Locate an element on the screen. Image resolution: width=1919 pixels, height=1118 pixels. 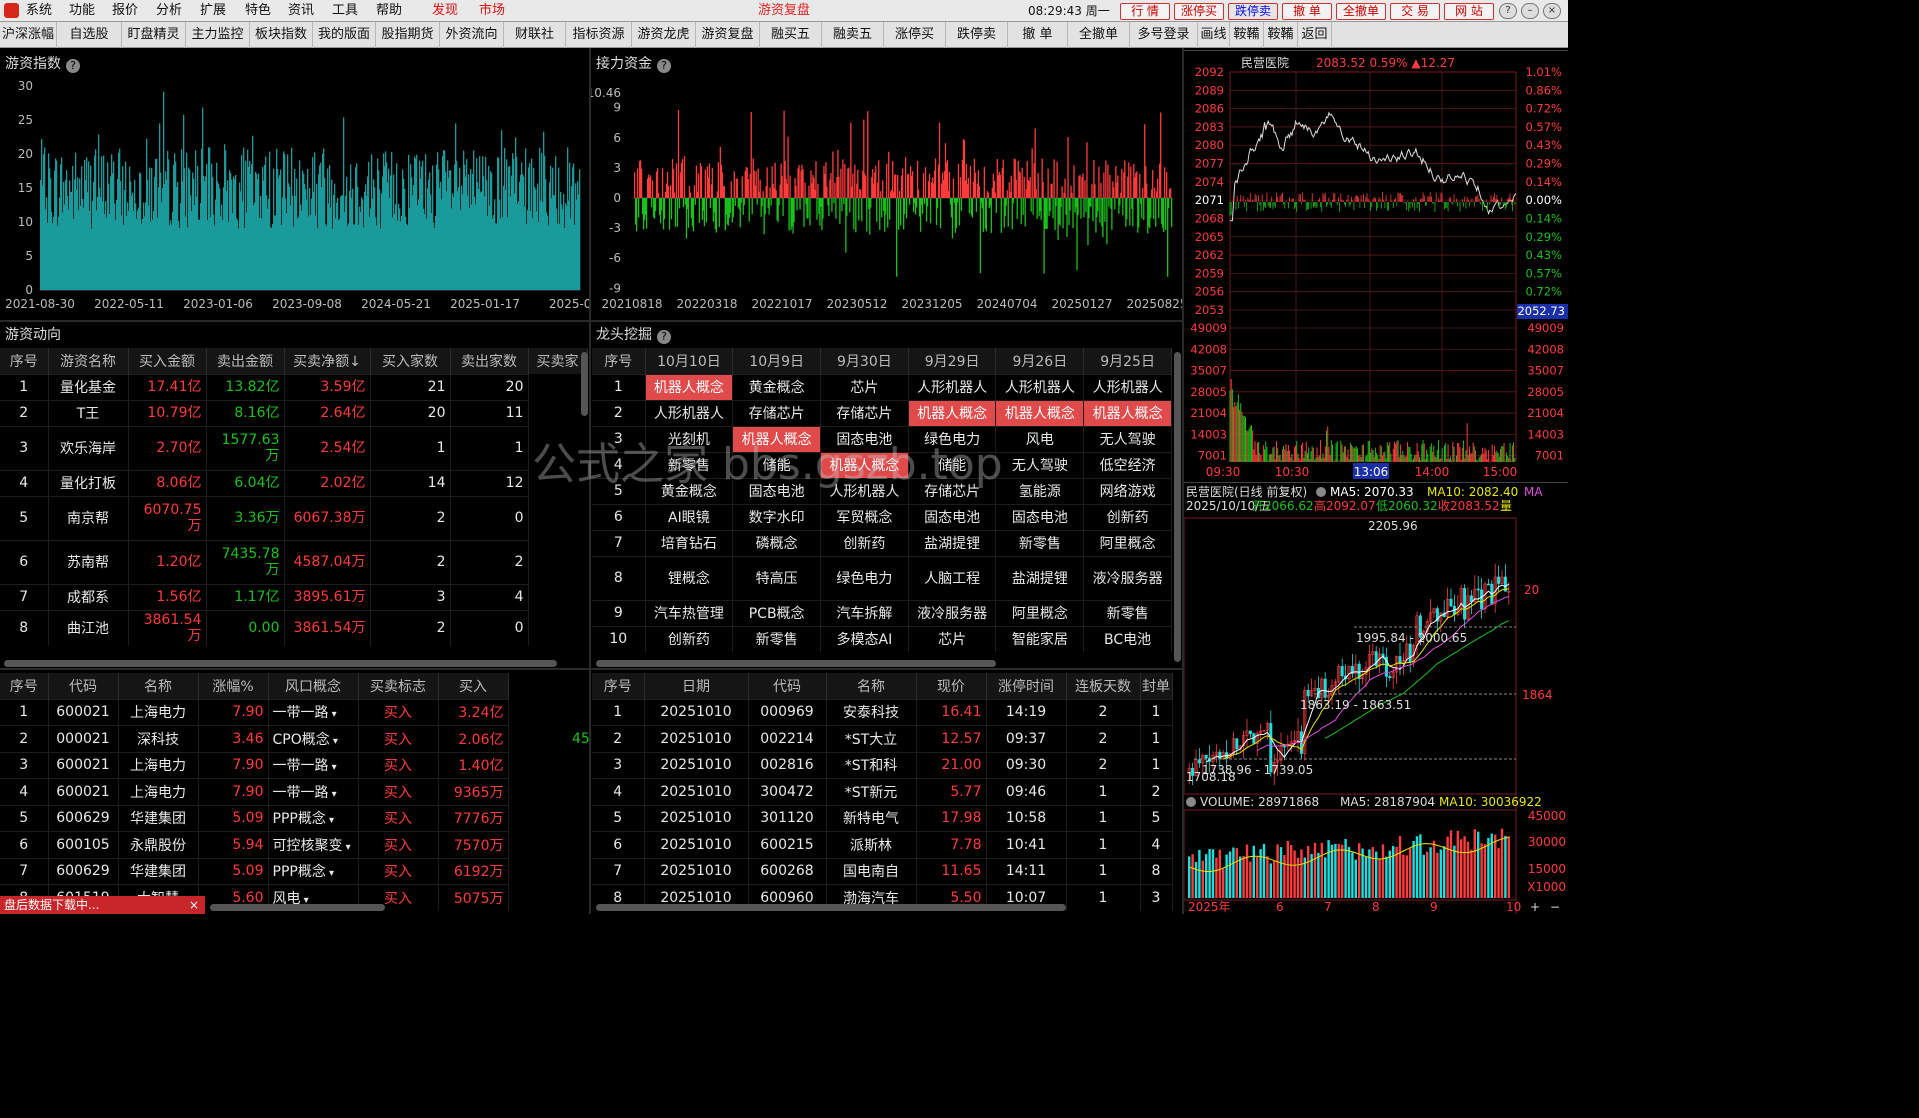
column-header: 9月26日 is located at coordinates (1040, 361).